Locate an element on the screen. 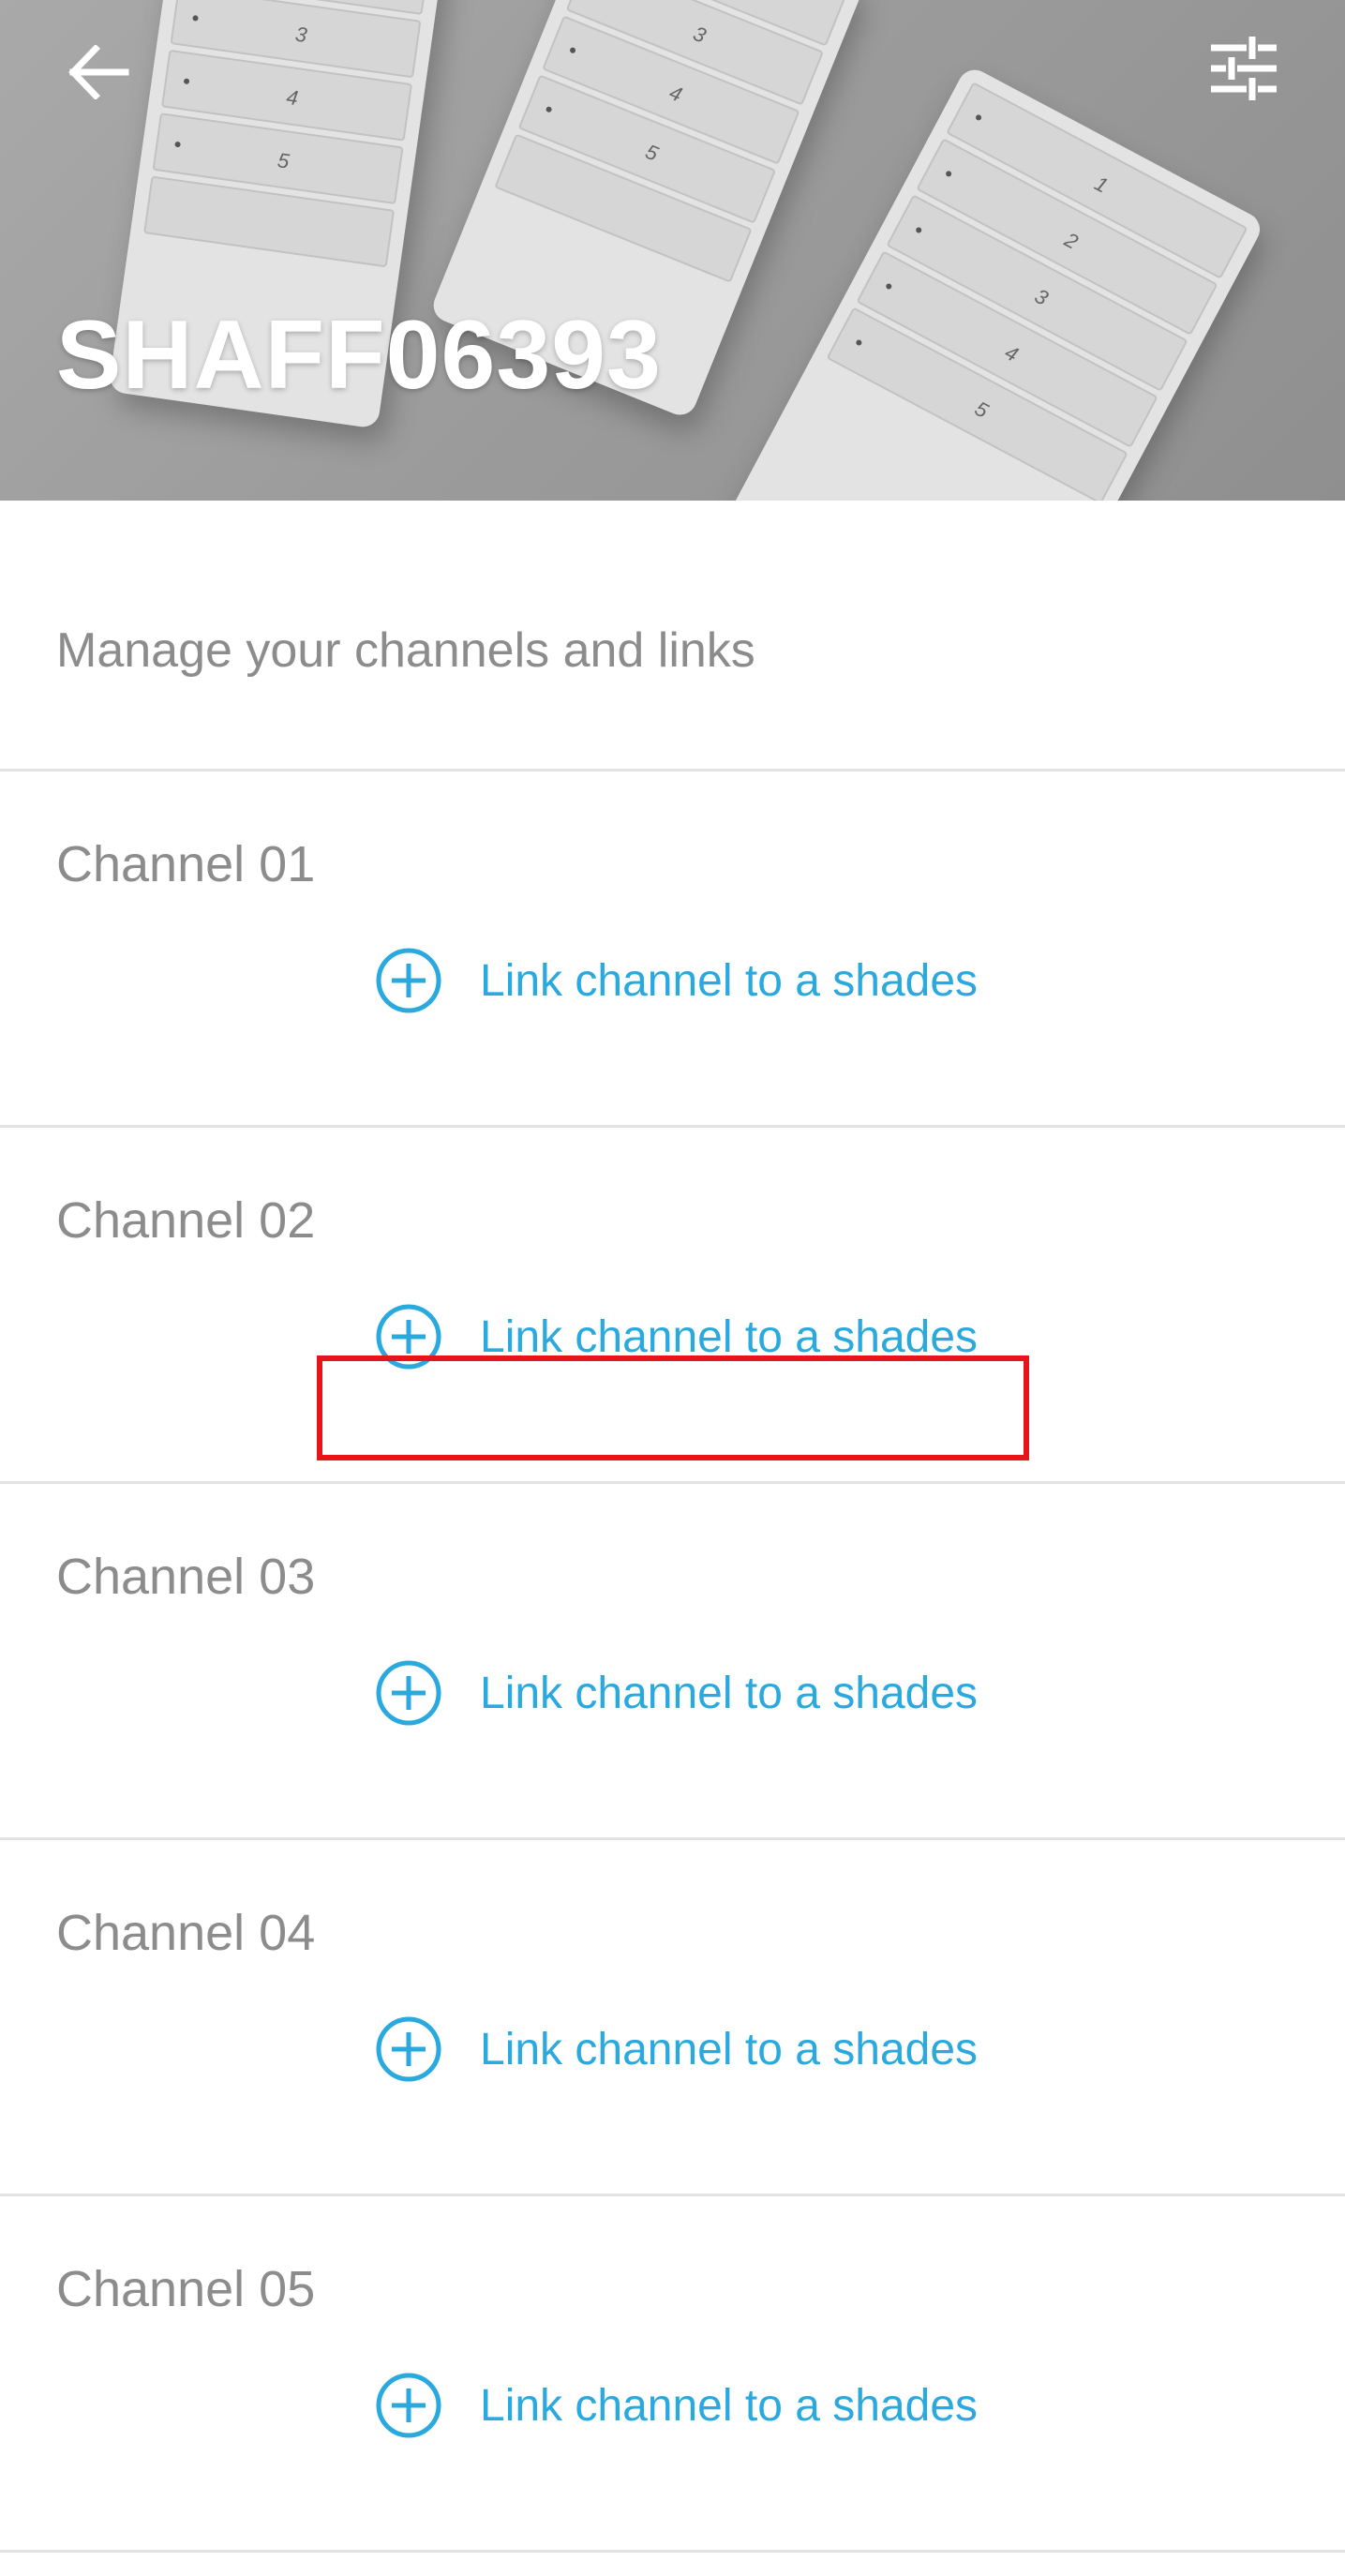 This screenshot has width=1345, height=2576. sliders-icon is located at coordinates (1244, 68).